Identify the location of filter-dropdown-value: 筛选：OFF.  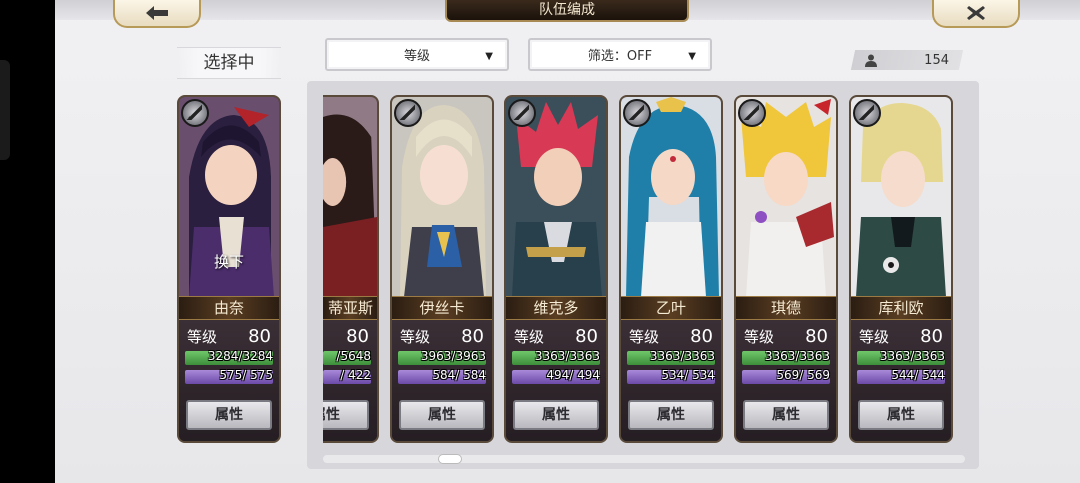
(620, 56).